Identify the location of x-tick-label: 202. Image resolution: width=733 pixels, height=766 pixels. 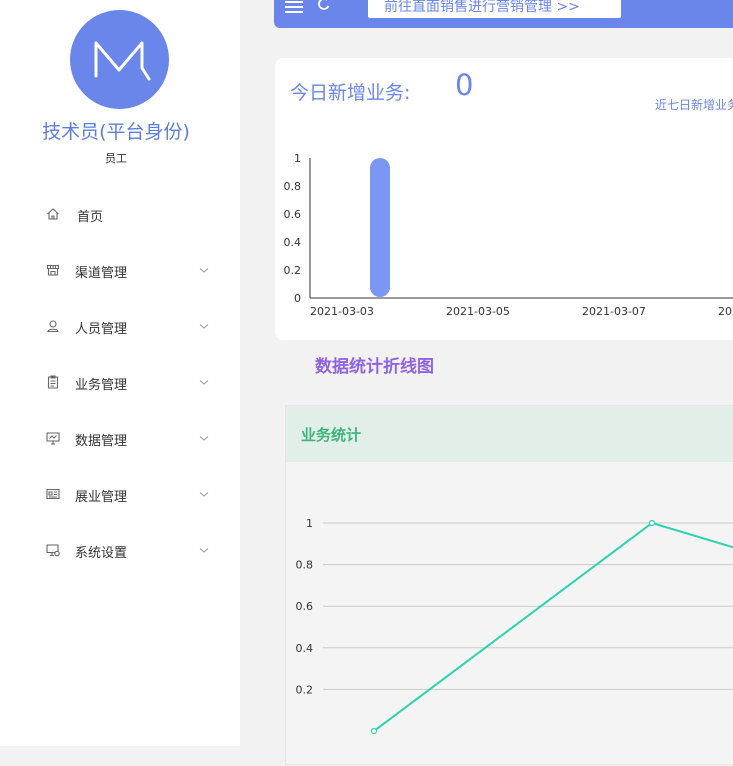
(725, 311).